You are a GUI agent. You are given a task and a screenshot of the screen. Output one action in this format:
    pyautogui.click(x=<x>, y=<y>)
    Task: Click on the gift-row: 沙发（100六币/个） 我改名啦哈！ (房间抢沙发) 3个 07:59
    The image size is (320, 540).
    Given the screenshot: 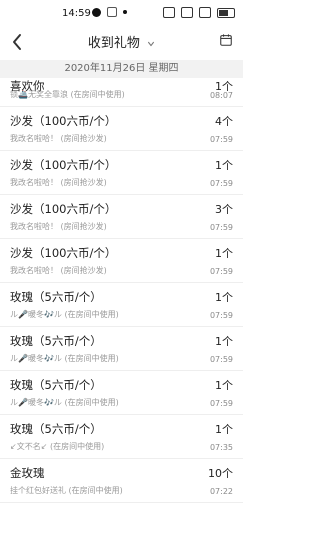 What is the action you would take?
    pyautogui.click(x=121, y=217)
    